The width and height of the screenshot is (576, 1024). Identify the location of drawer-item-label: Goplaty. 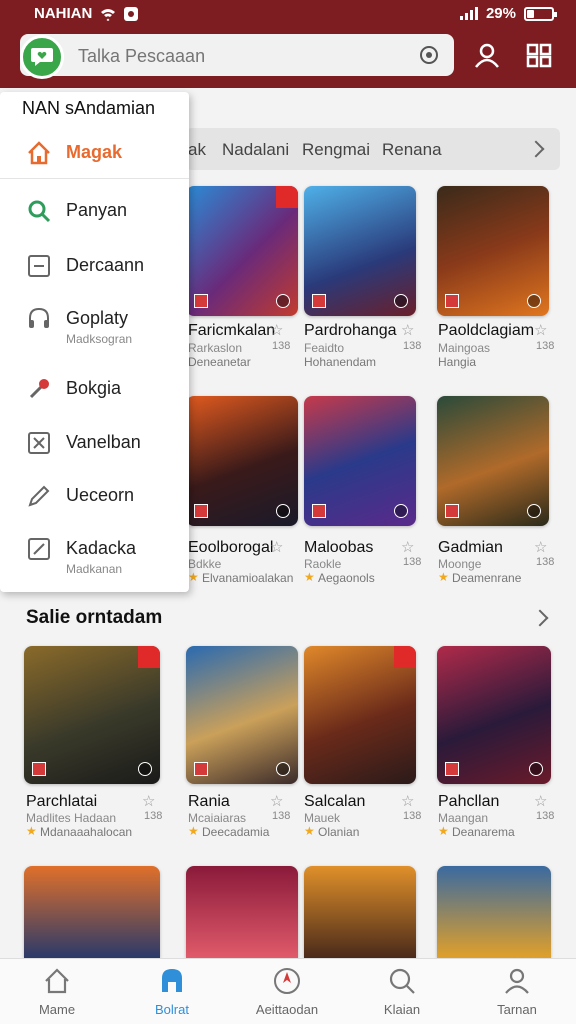
(97, 318).